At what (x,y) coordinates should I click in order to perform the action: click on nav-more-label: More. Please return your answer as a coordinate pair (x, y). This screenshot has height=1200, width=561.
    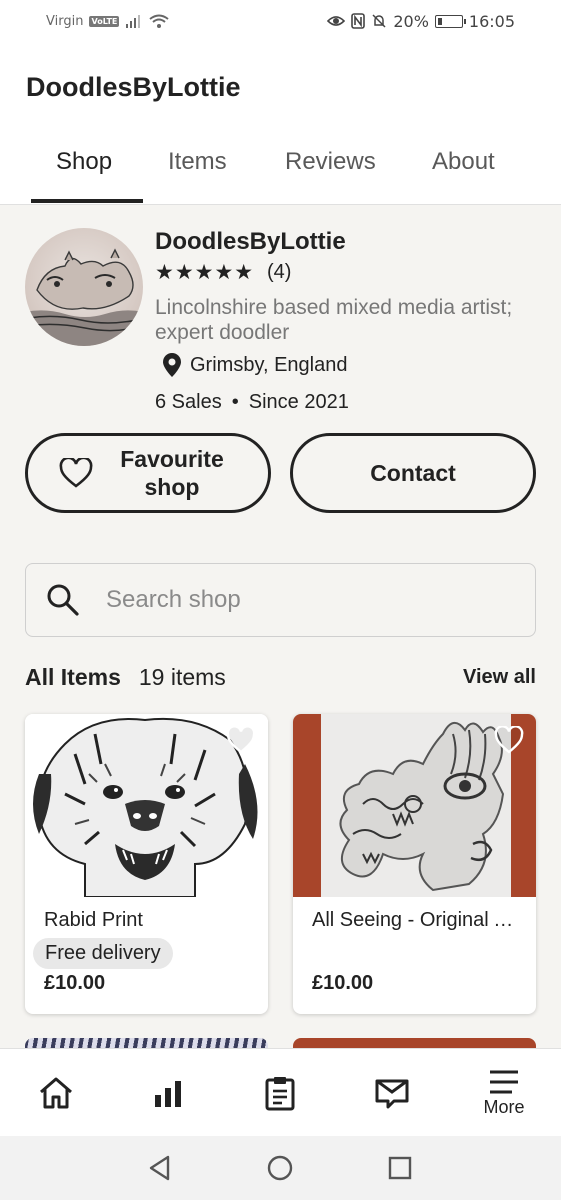
    Looking at the image, I should click on (504, 1106).